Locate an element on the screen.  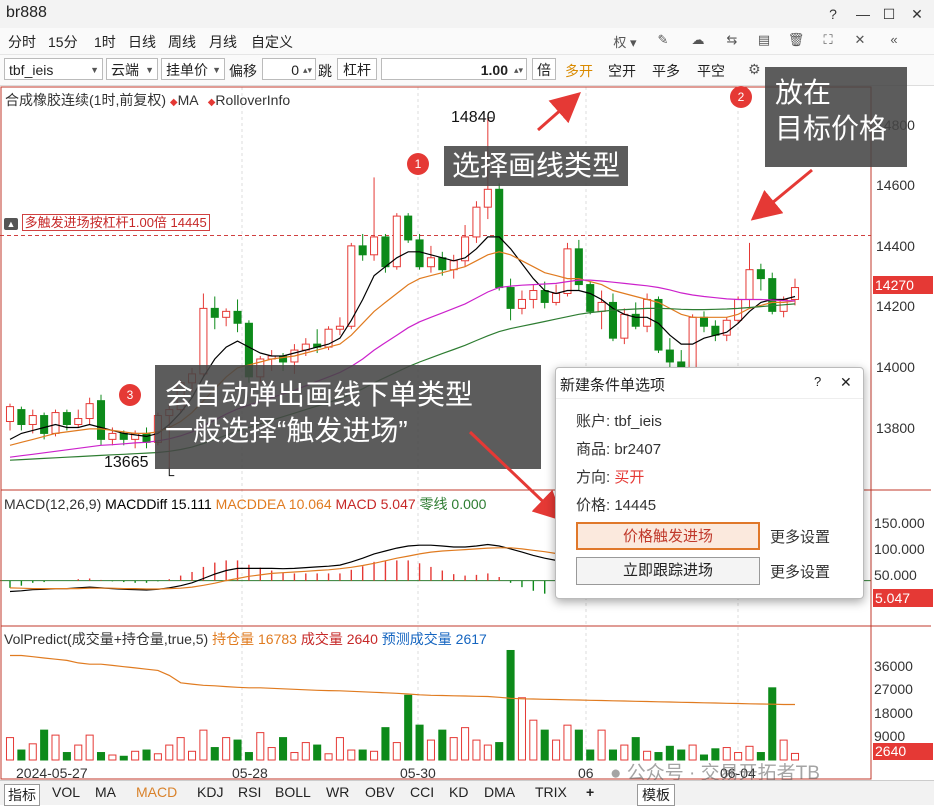
more-settings-link-2: 更多设置 is located at coordinates (800, 571).